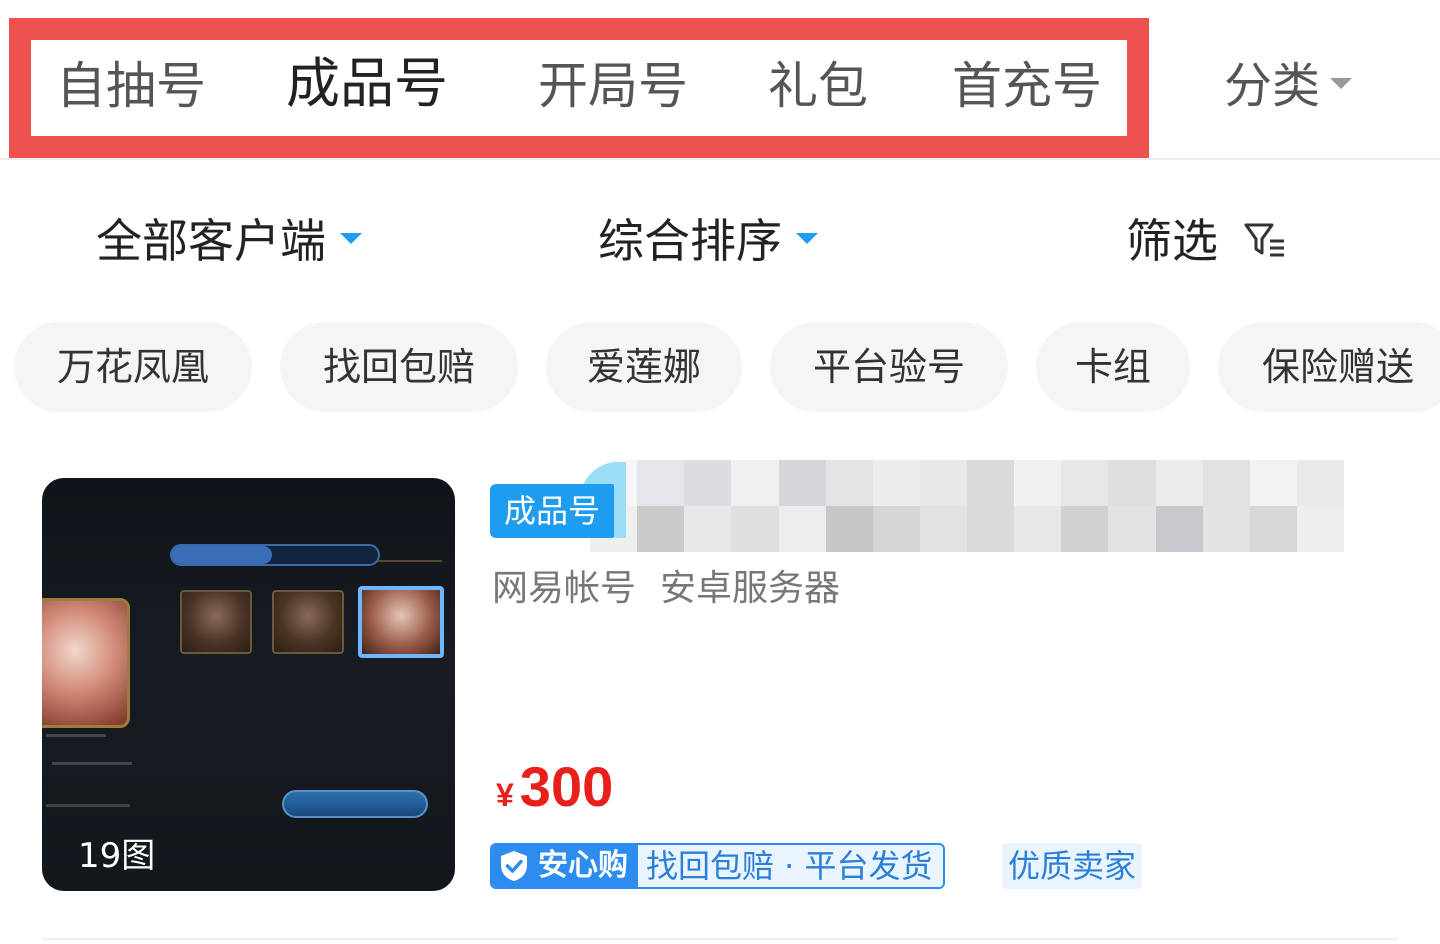  Describe the element at coordinates (1113, 367) in the screenshot. I see `chip-card-deck: 卡组` at that location.